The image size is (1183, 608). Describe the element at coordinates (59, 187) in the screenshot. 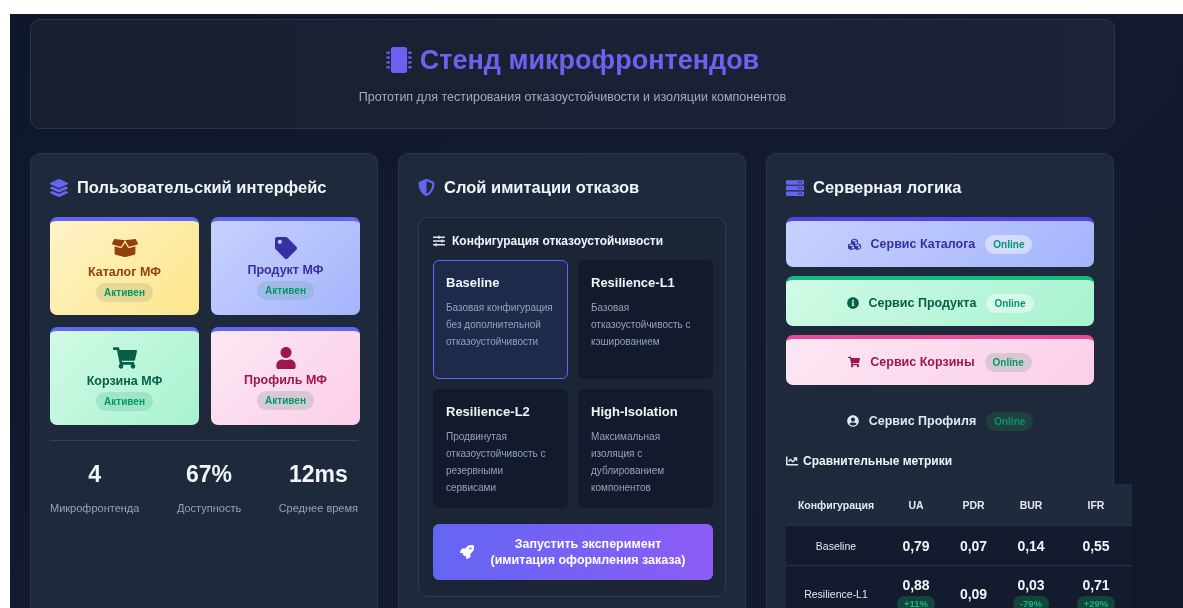

I see `layers-icon` at that location.